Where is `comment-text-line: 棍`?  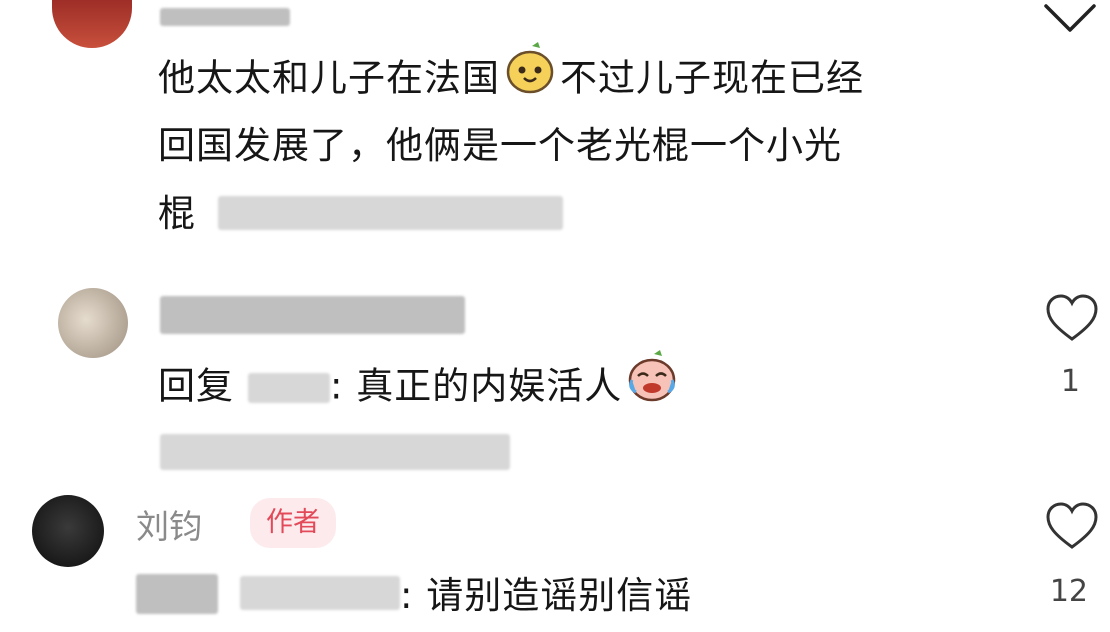 comment-text-line: 棍 is located at coordinates (177, 214).